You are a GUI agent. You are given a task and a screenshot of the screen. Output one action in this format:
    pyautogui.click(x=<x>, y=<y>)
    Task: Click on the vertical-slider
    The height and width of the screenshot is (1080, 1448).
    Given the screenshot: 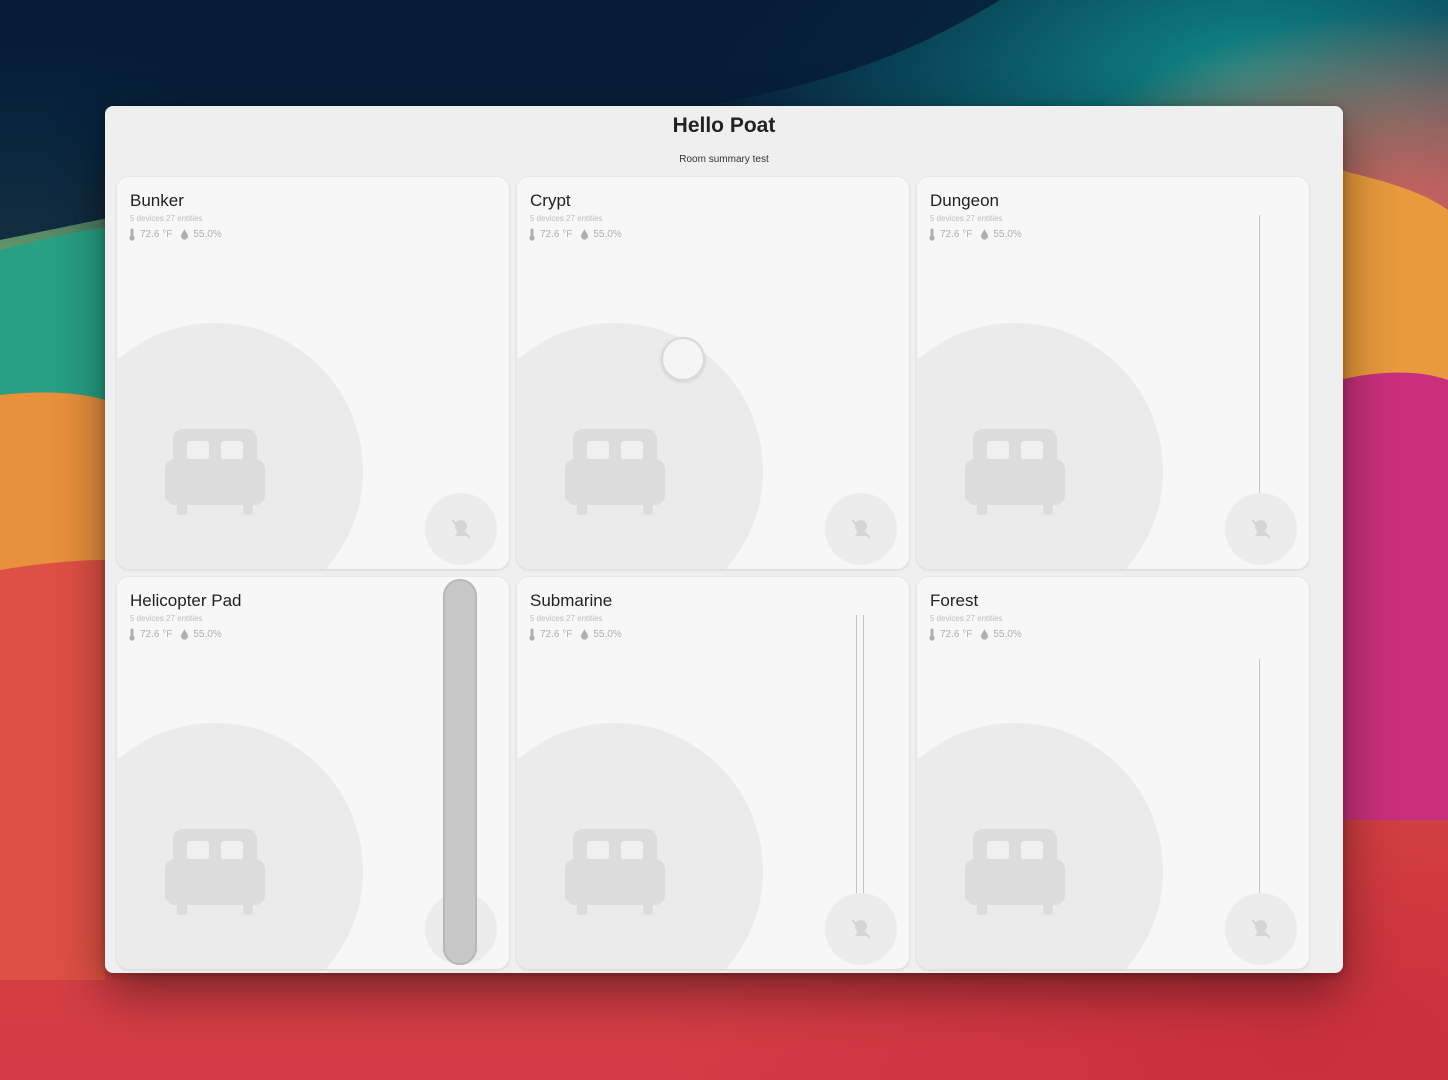 What is the action you would take?
    pyautogui.click(x=460, y=772)
    